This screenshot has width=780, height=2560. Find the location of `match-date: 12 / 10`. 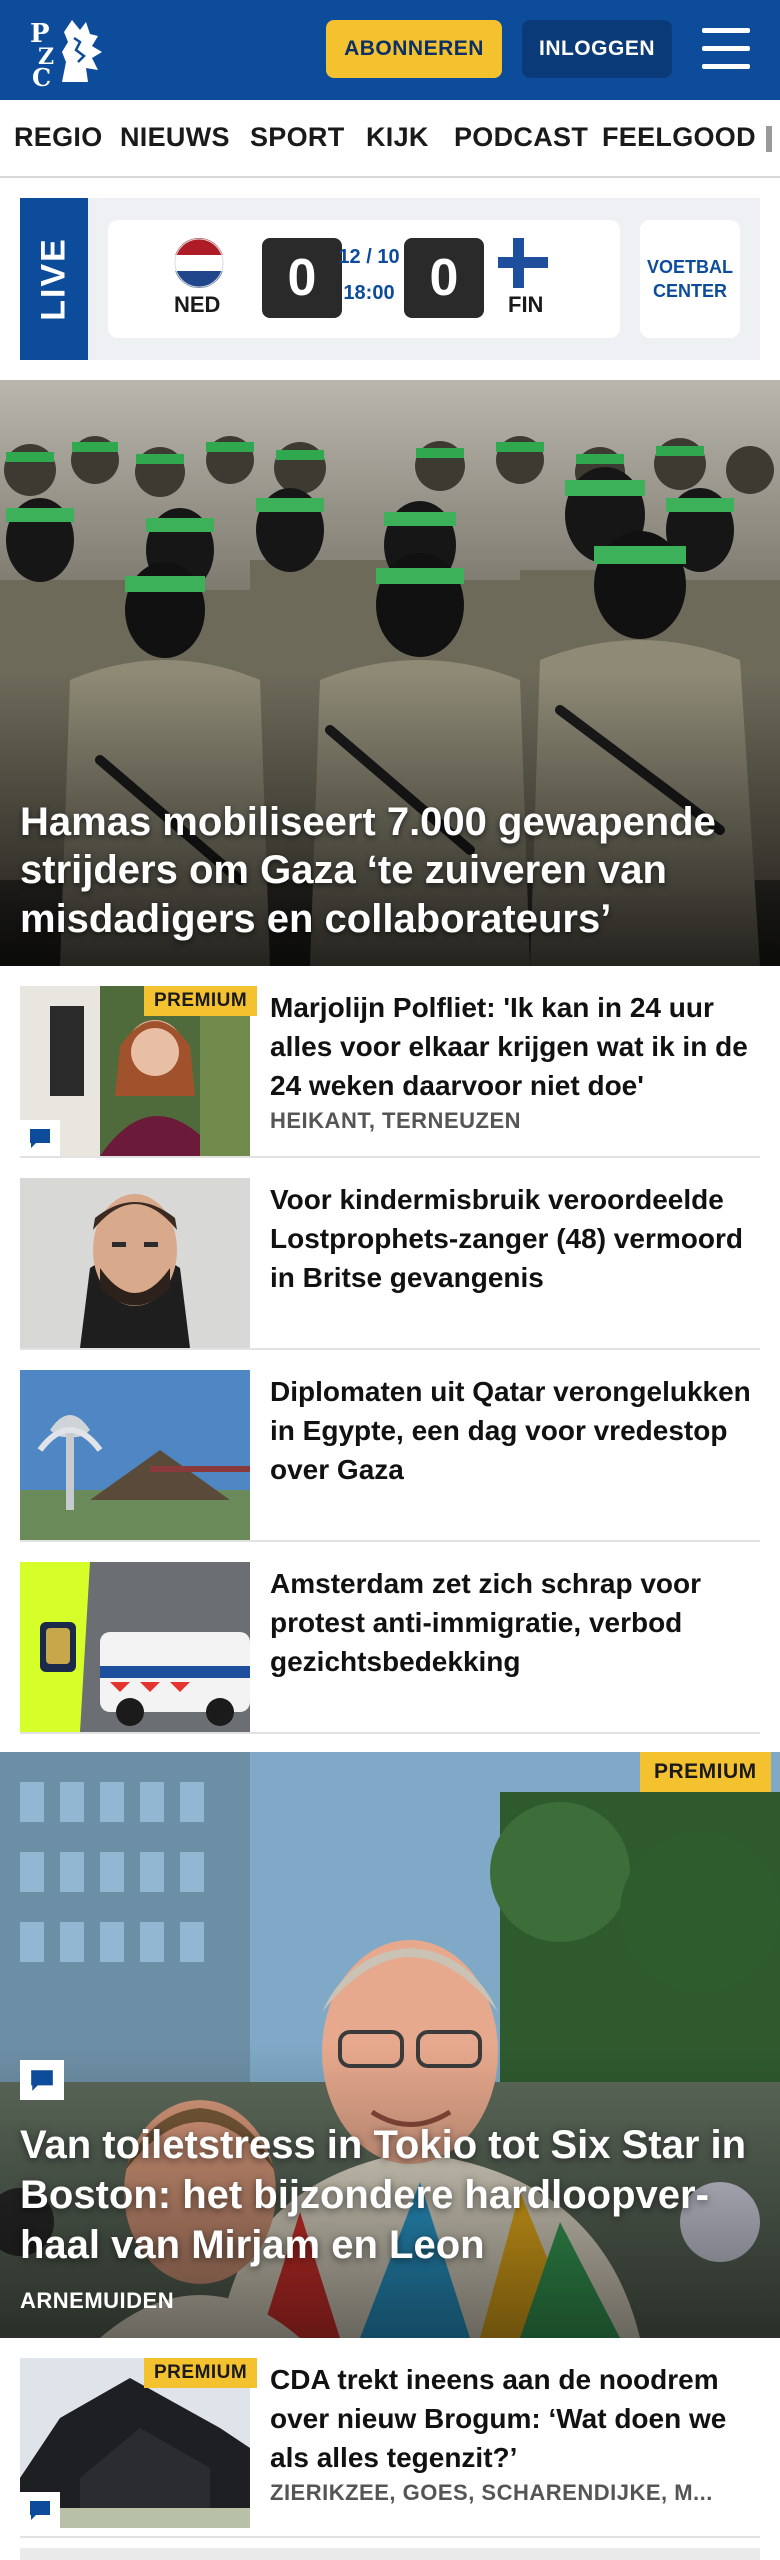

match-date: 12 / 10 is located at coordinates (369, 257).